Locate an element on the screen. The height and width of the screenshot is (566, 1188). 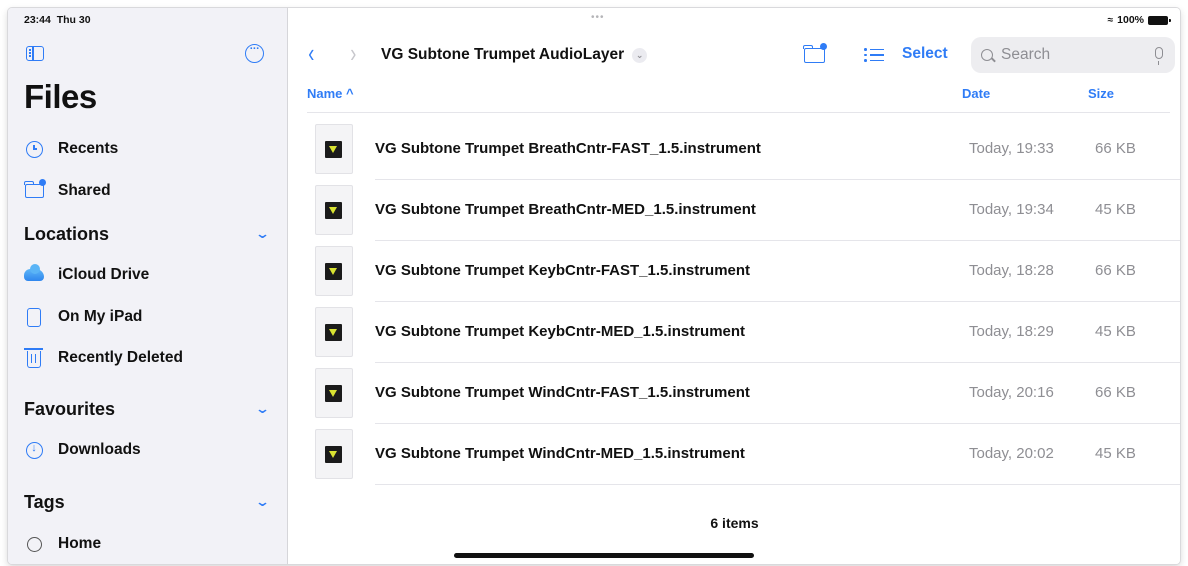
file-date: Today, 20:02 is located at coordinates (1011, 453).